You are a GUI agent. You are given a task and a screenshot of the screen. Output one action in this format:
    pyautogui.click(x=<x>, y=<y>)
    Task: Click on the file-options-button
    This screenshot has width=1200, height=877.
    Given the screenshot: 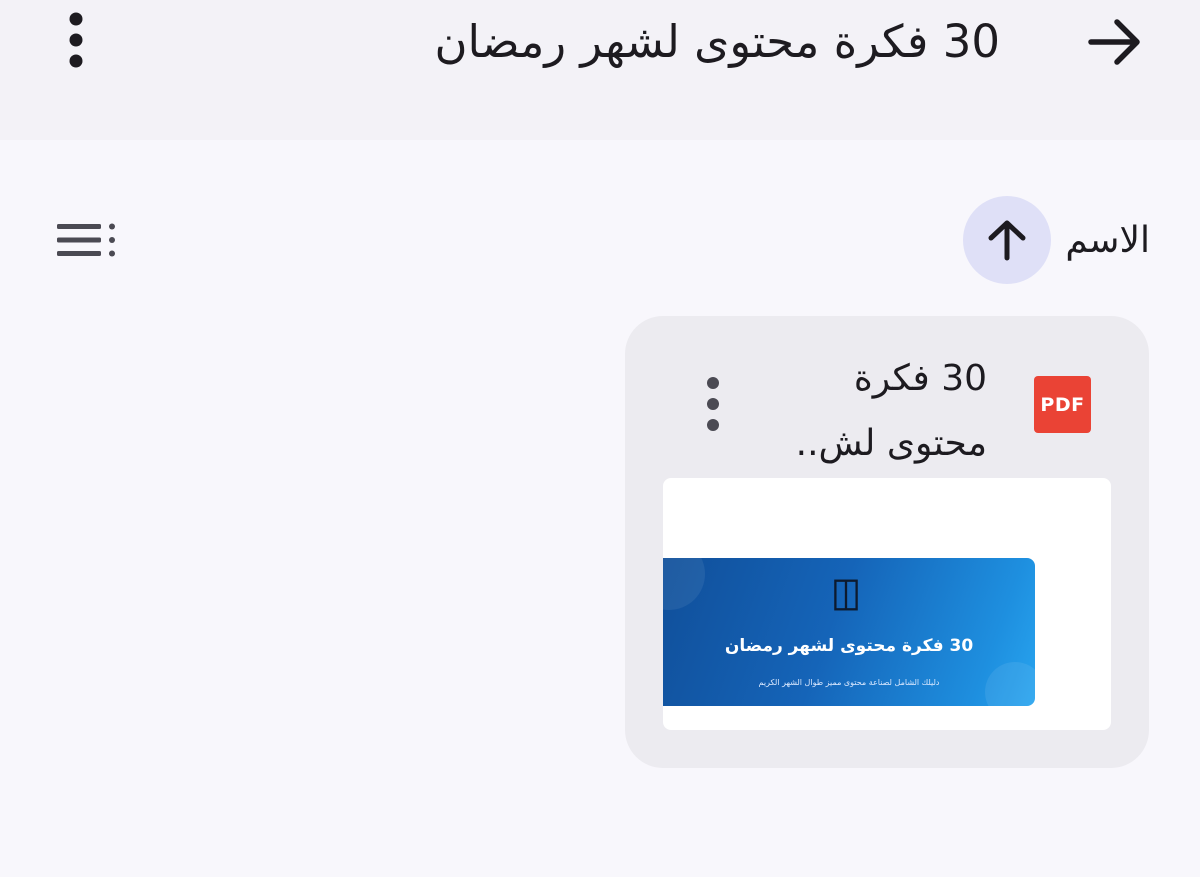 What is the action you would take?
    pyautogui.click(x=713, y=404)
    